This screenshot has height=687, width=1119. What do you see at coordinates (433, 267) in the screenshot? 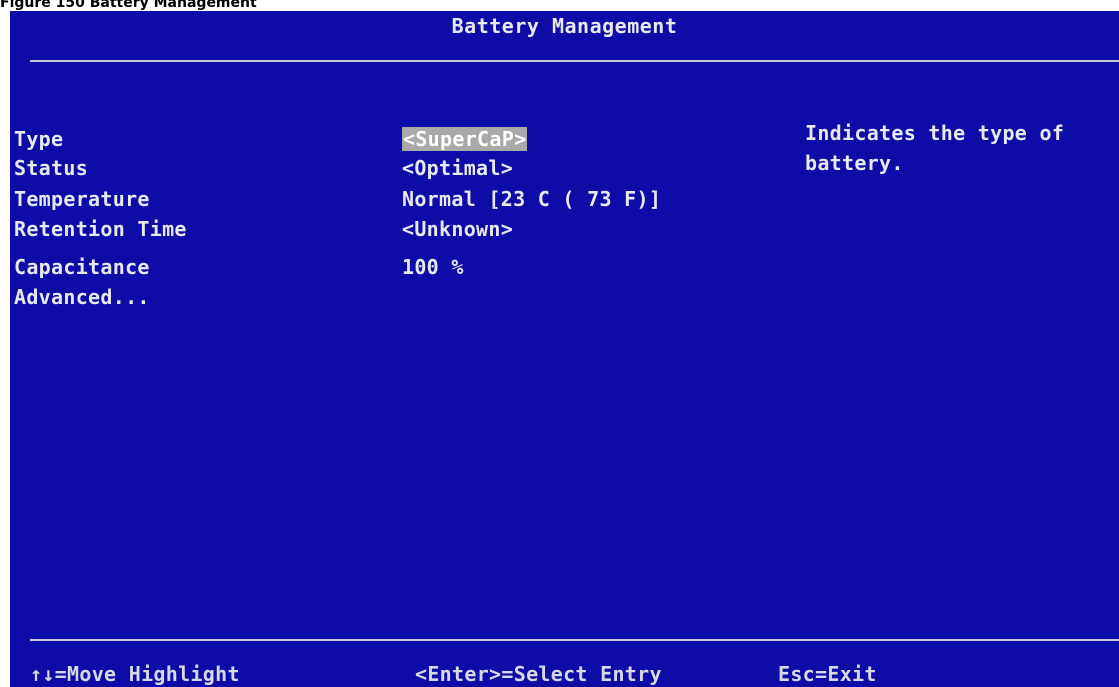
I see `capacitance-value: 100 %` at bounding box center [433, 267].